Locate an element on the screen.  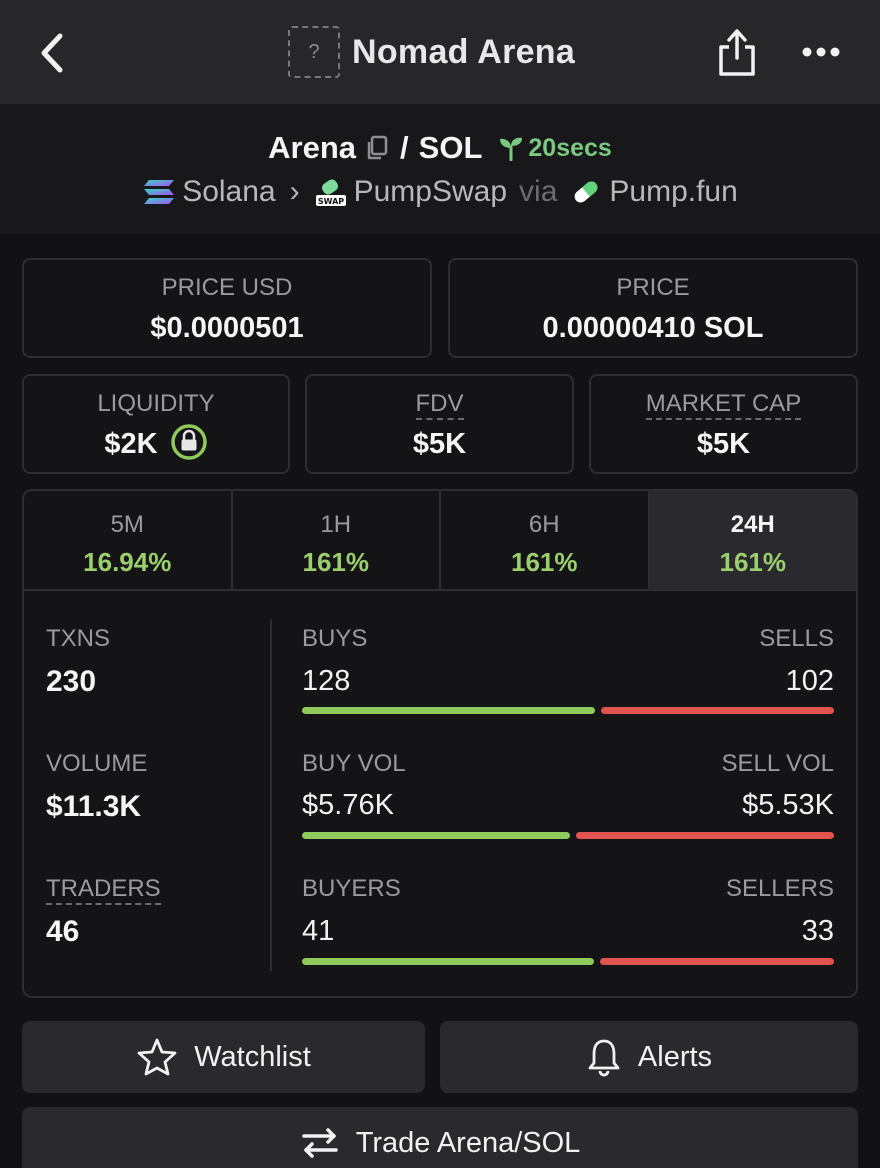
tab-label: 1H is located at coordinates (336, 524).